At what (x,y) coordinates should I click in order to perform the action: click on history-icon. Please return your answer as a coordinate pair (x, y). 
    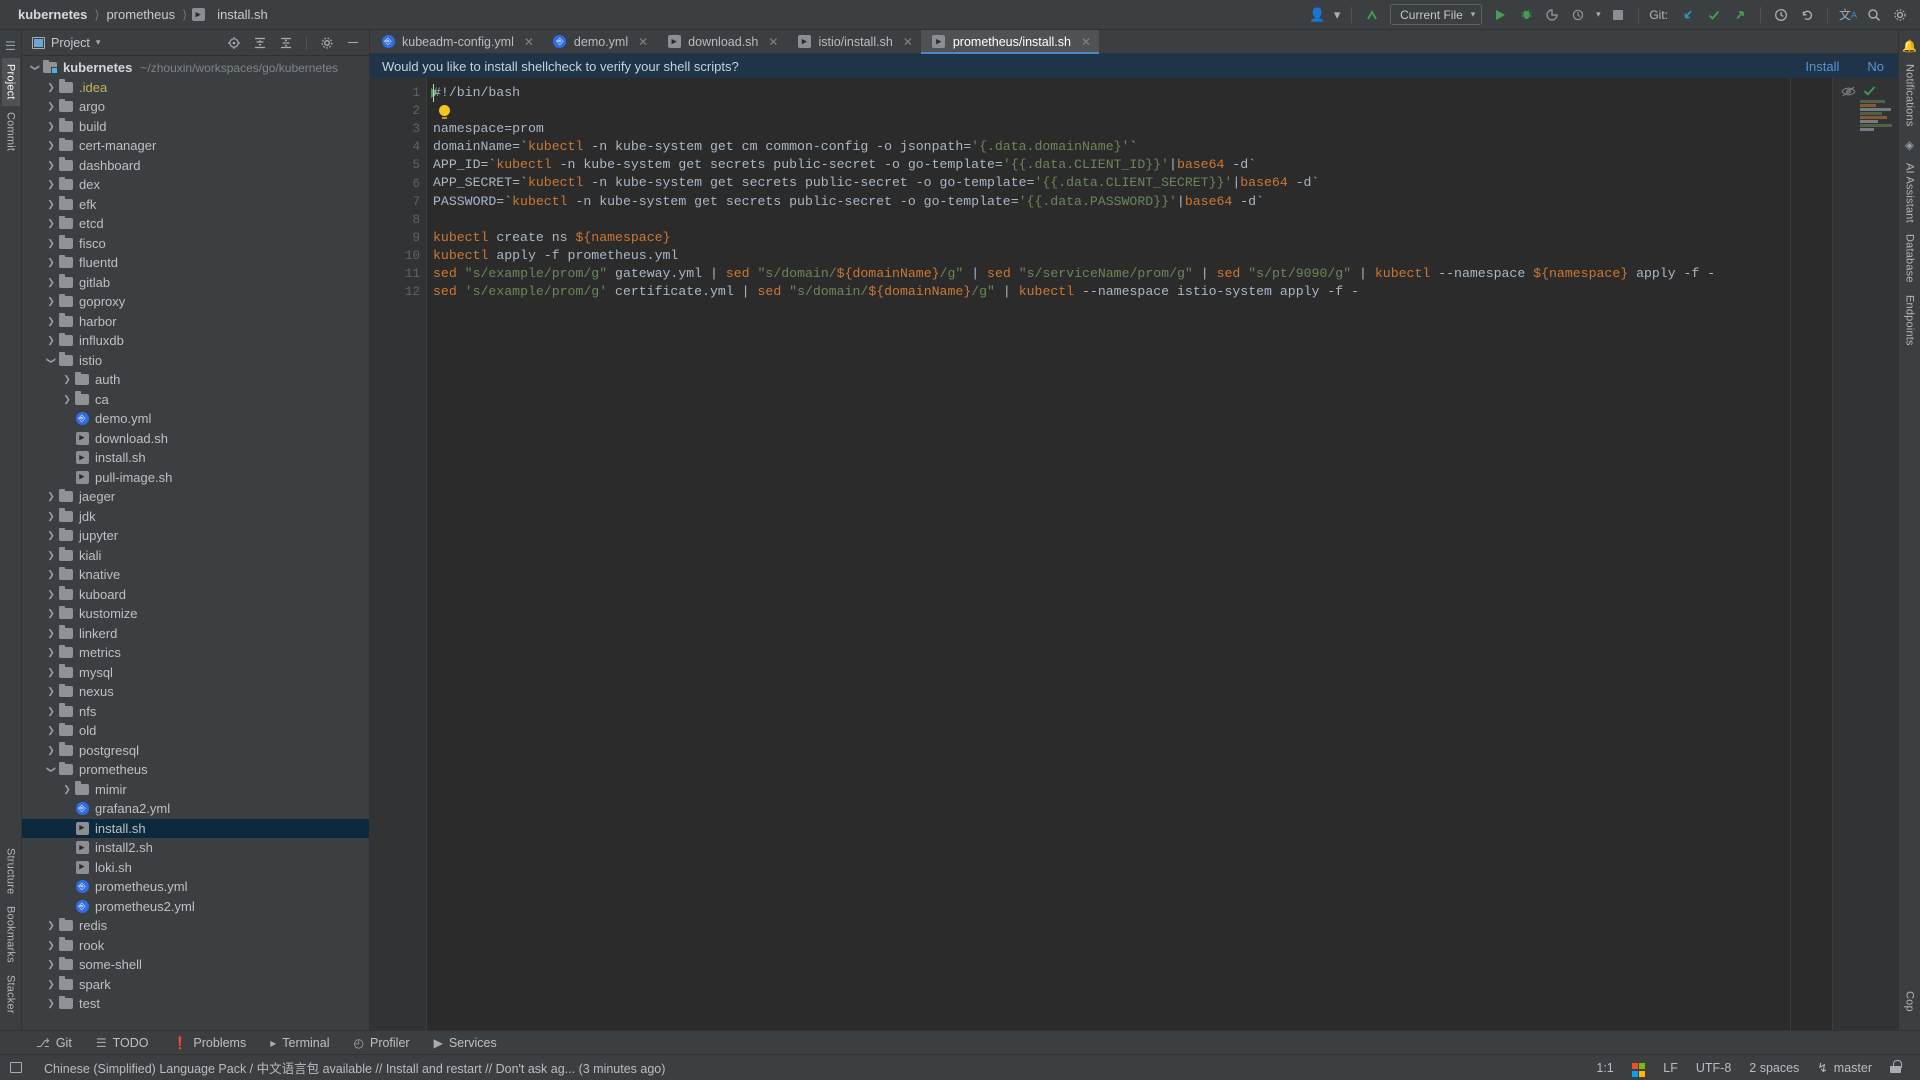
    Looking at the image, I should click on (1781, 15).